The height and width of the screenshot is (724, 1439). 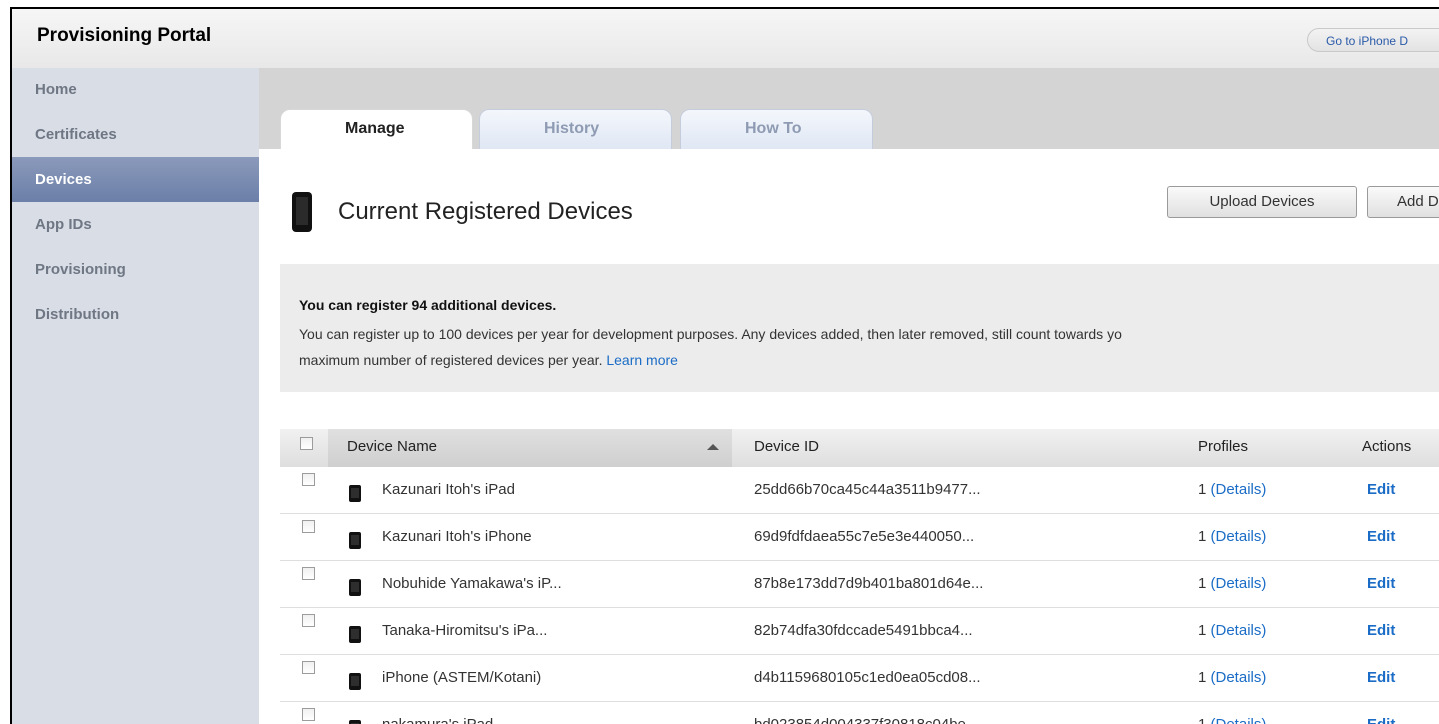 I want to click on upload-devices-button: Upload Devices, so click(x=1262, y=202).